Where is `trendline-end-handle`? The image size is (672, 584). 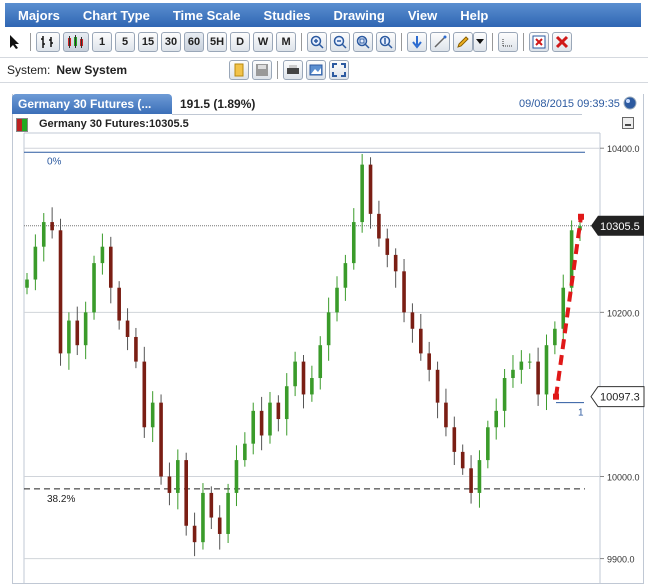
trendline-end-handle is located at coordinates (581, 216).